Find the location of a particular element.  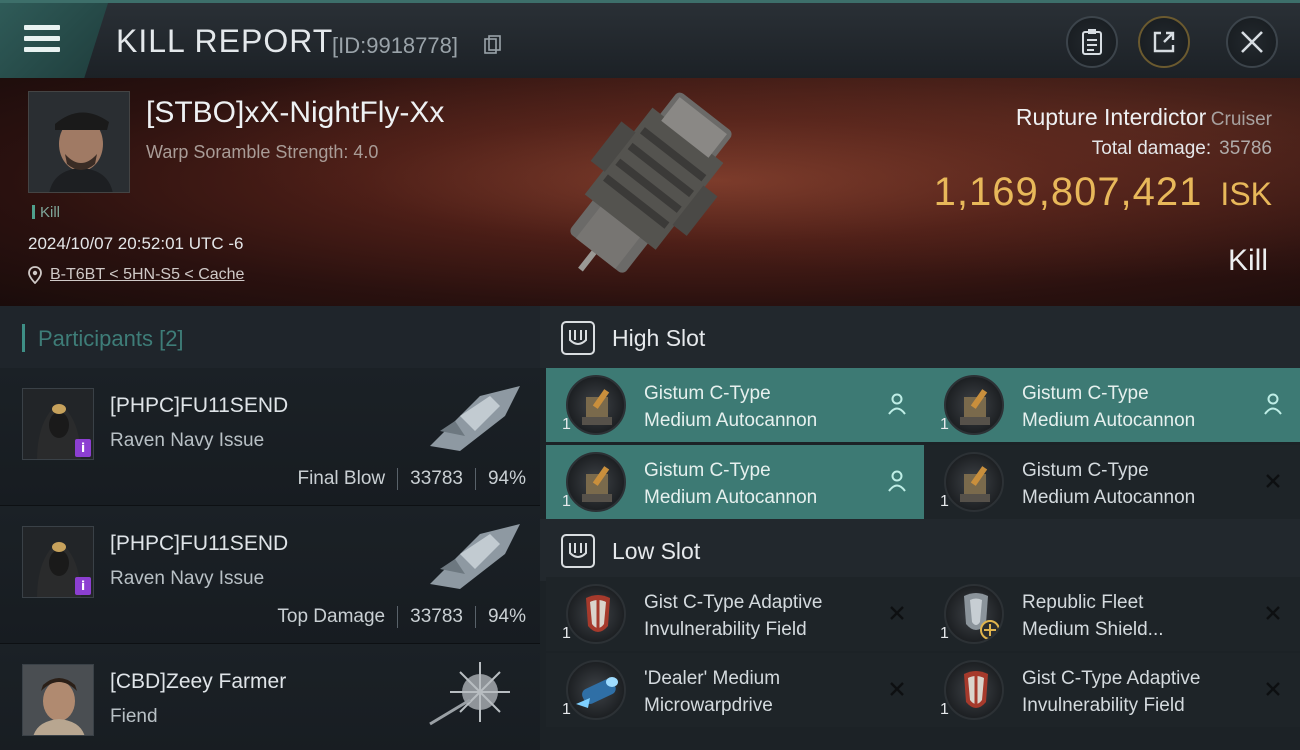

high-slot-icon is located at coordinates (578, 338).